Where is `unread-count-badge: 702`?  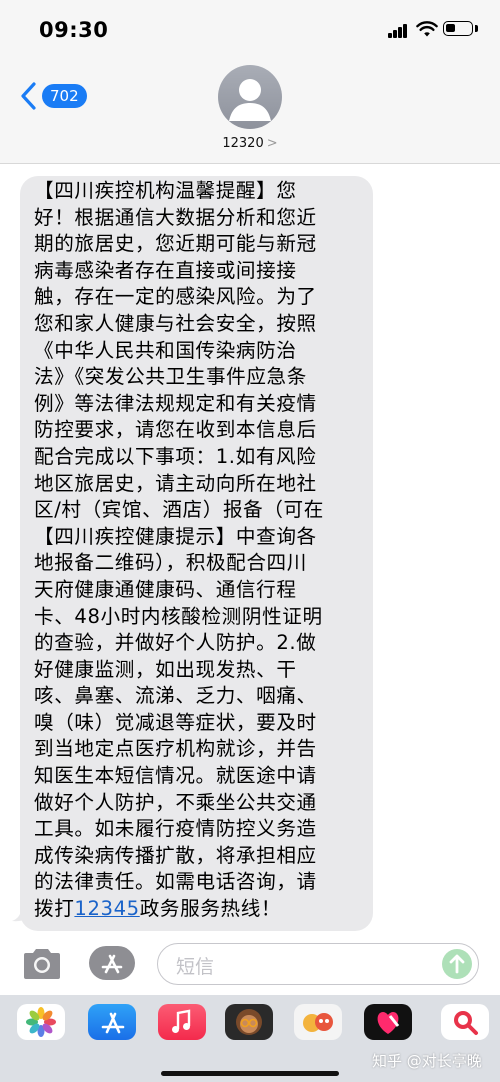 unread-count-badge: 702 is located at coordinates (64, 96).